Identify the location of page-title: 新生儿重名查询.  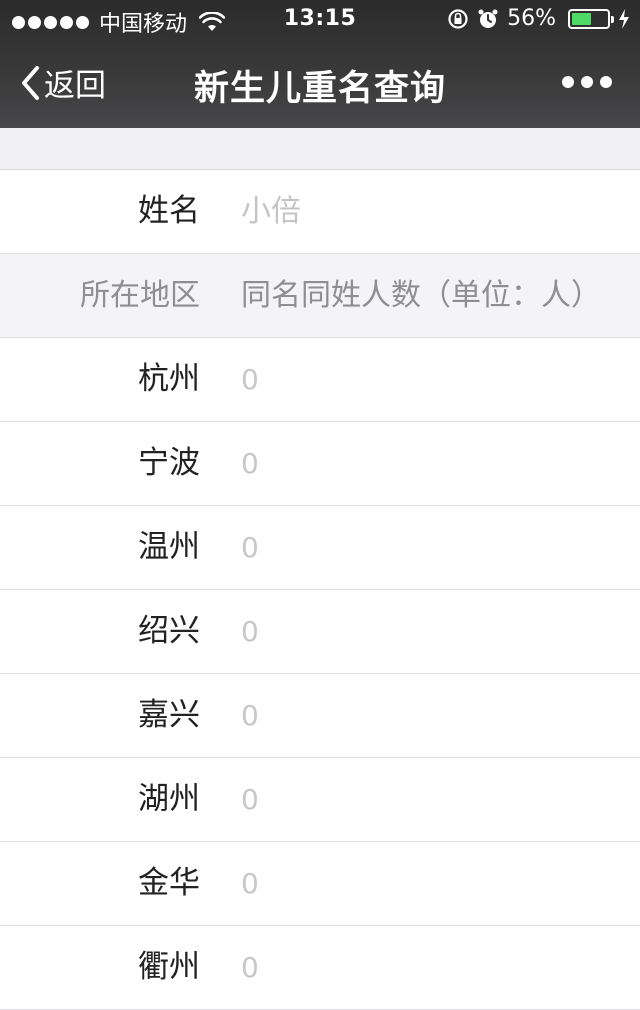
(319, 89).